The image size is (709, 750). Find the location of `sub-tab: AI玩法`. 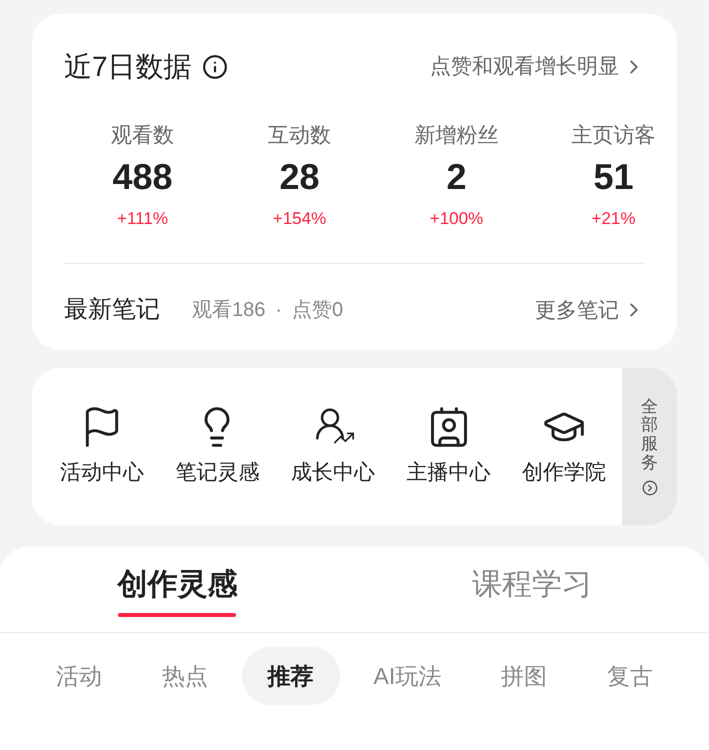

sub-tab: AI玩法 is located at coordinates (408, 676).